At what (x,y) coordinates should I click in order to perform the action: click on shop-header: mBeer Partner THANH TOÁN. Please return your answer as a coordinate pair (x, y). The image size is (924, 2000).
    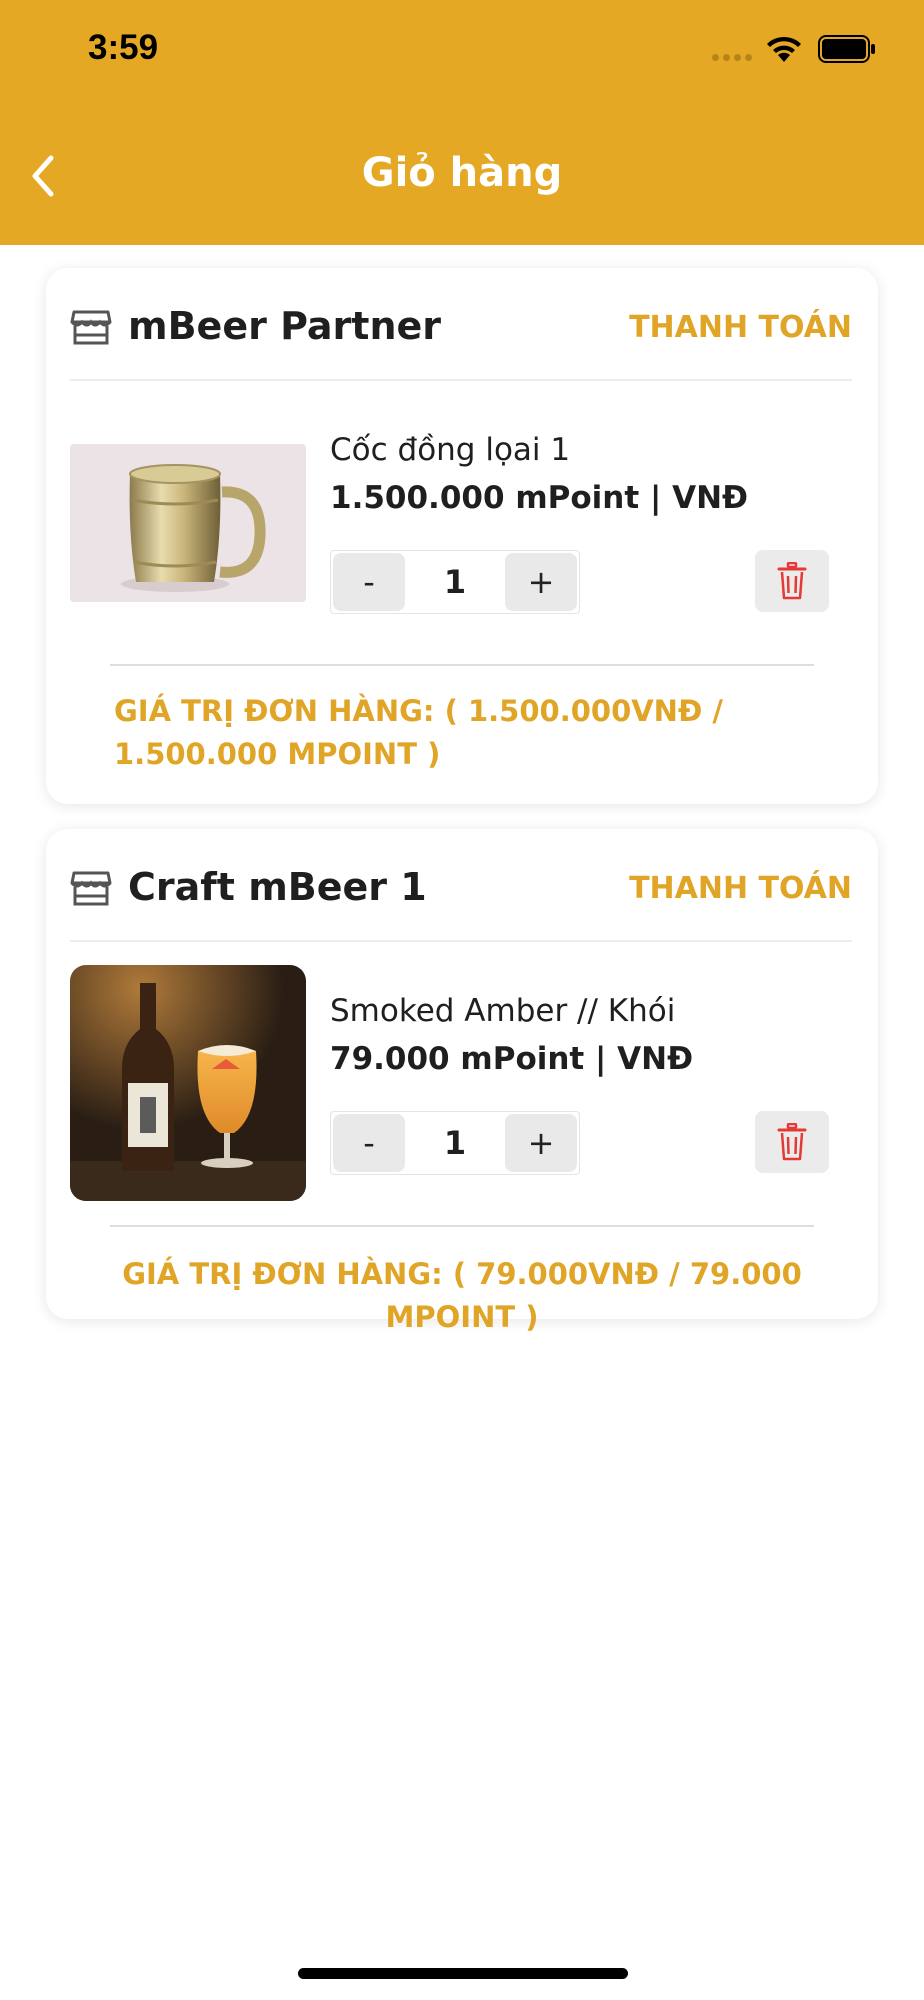
    Looking at the image, I should click on (461, 324).